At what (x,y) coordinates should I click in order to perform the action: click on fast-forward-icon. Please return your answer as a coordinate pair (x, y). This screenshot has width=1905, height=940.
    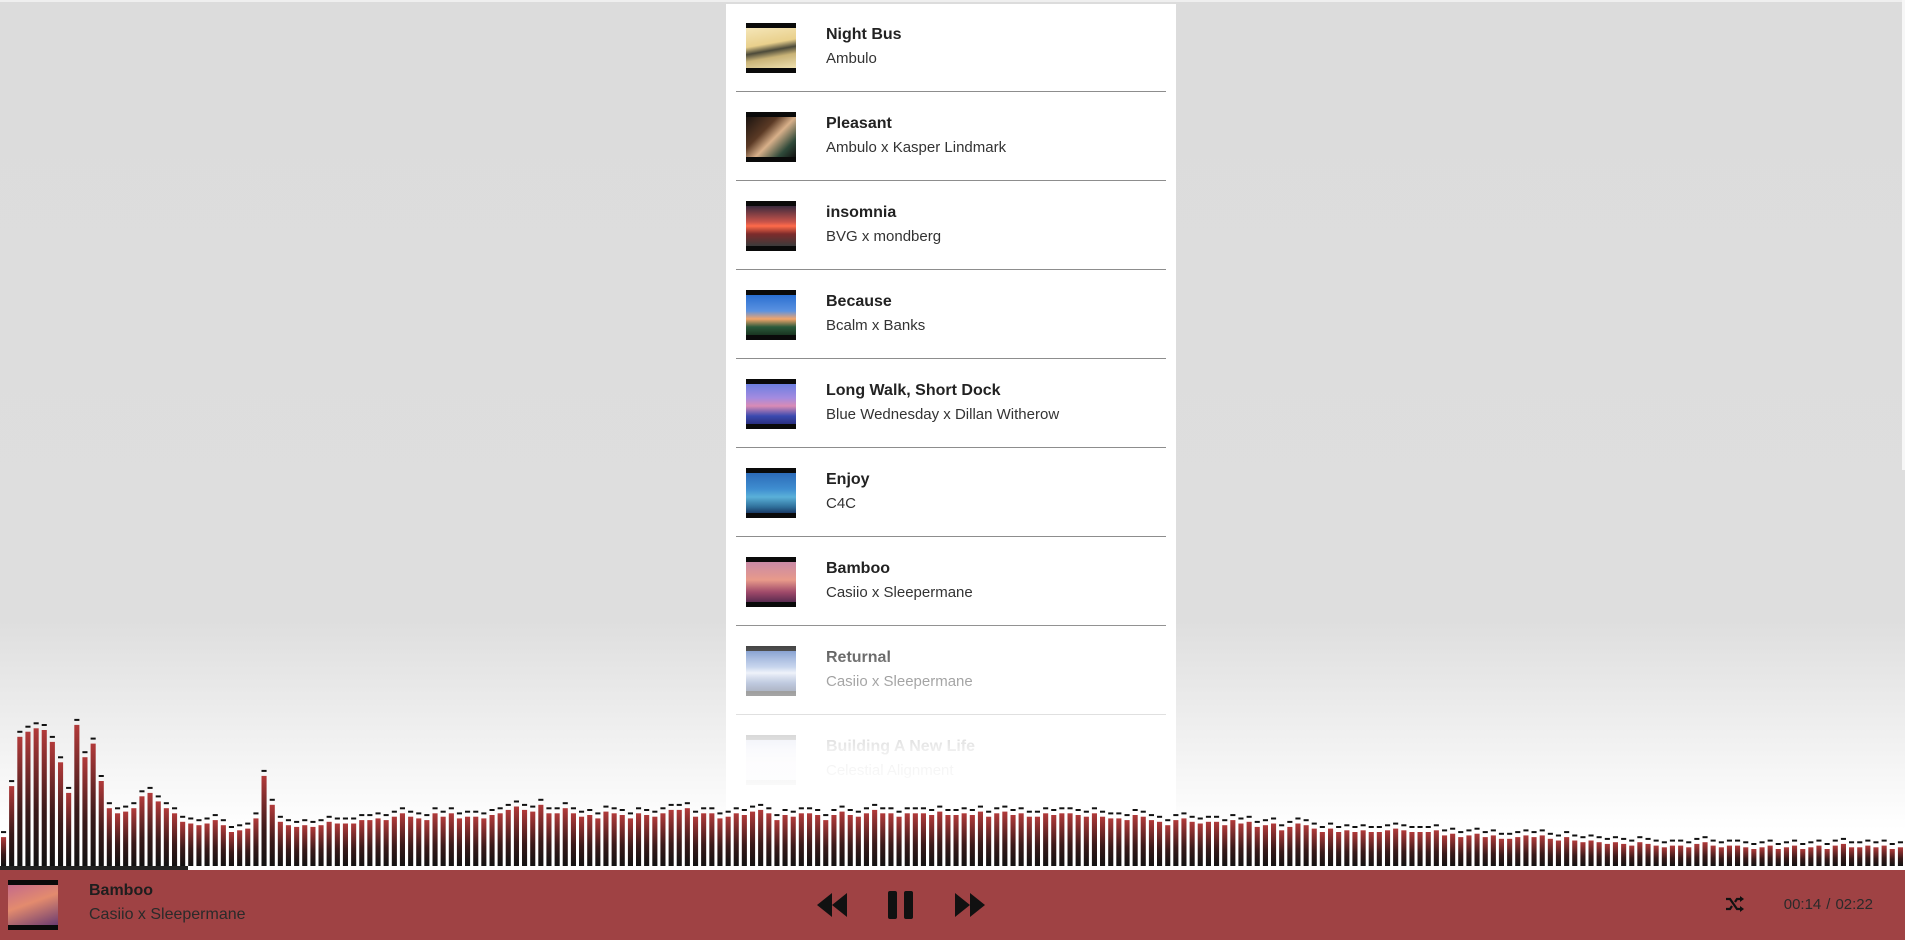
    Looking at the image, I should click on (970, 905).